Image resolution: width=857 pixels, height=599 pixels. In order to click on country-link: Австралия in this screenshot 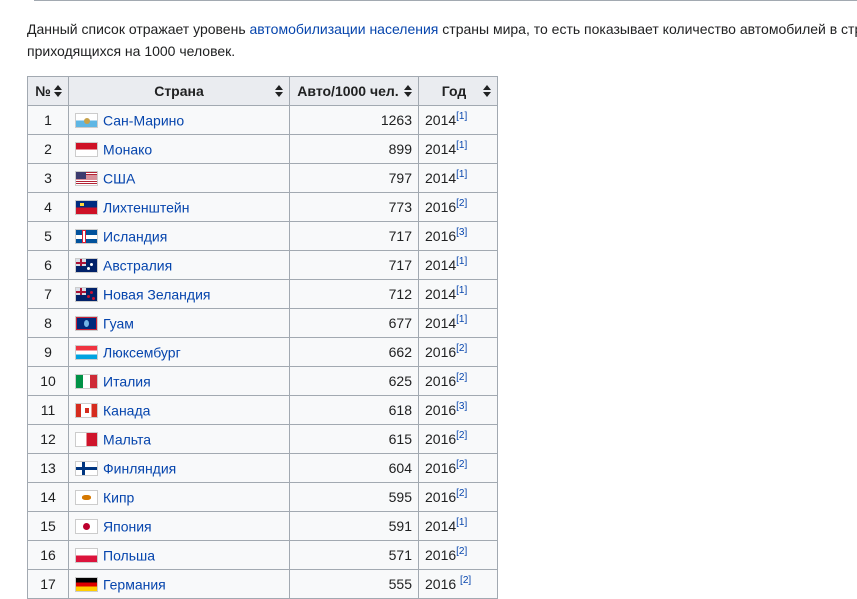, I will do `click(137, 266)`.